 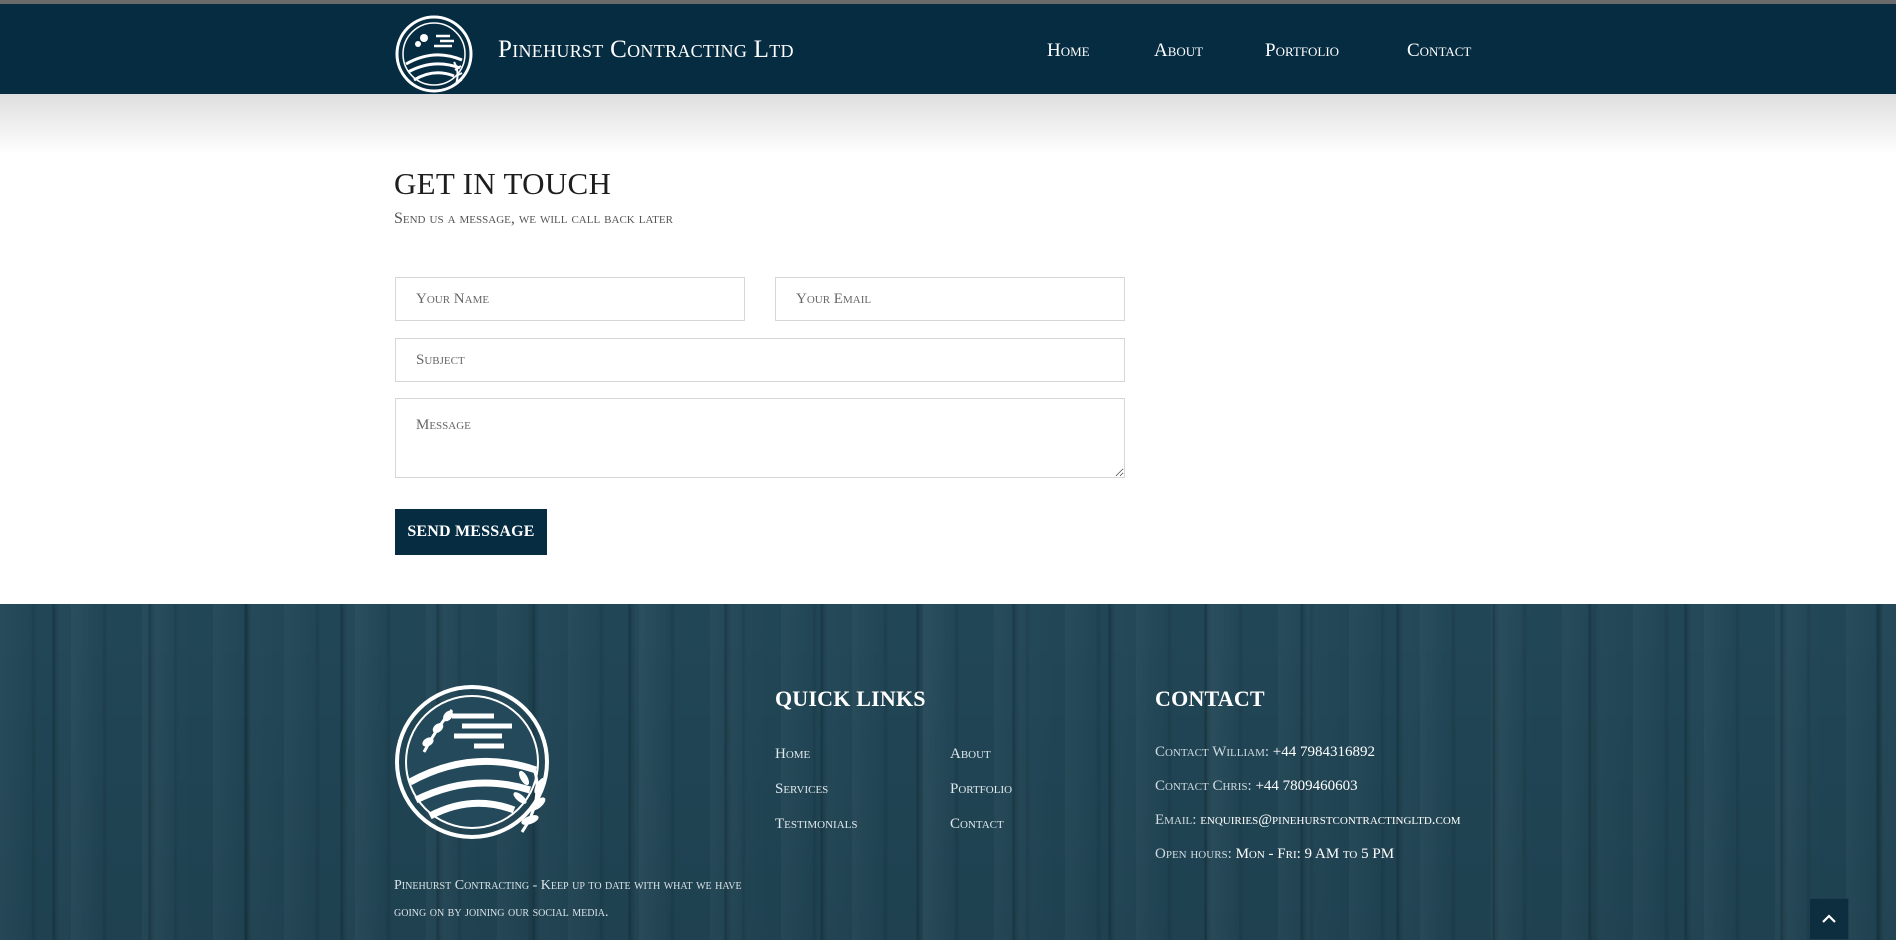 What do you see at coordinates (760, 438) in the screenshot?
I see `message-textarea` at bounding box center [760, 438].